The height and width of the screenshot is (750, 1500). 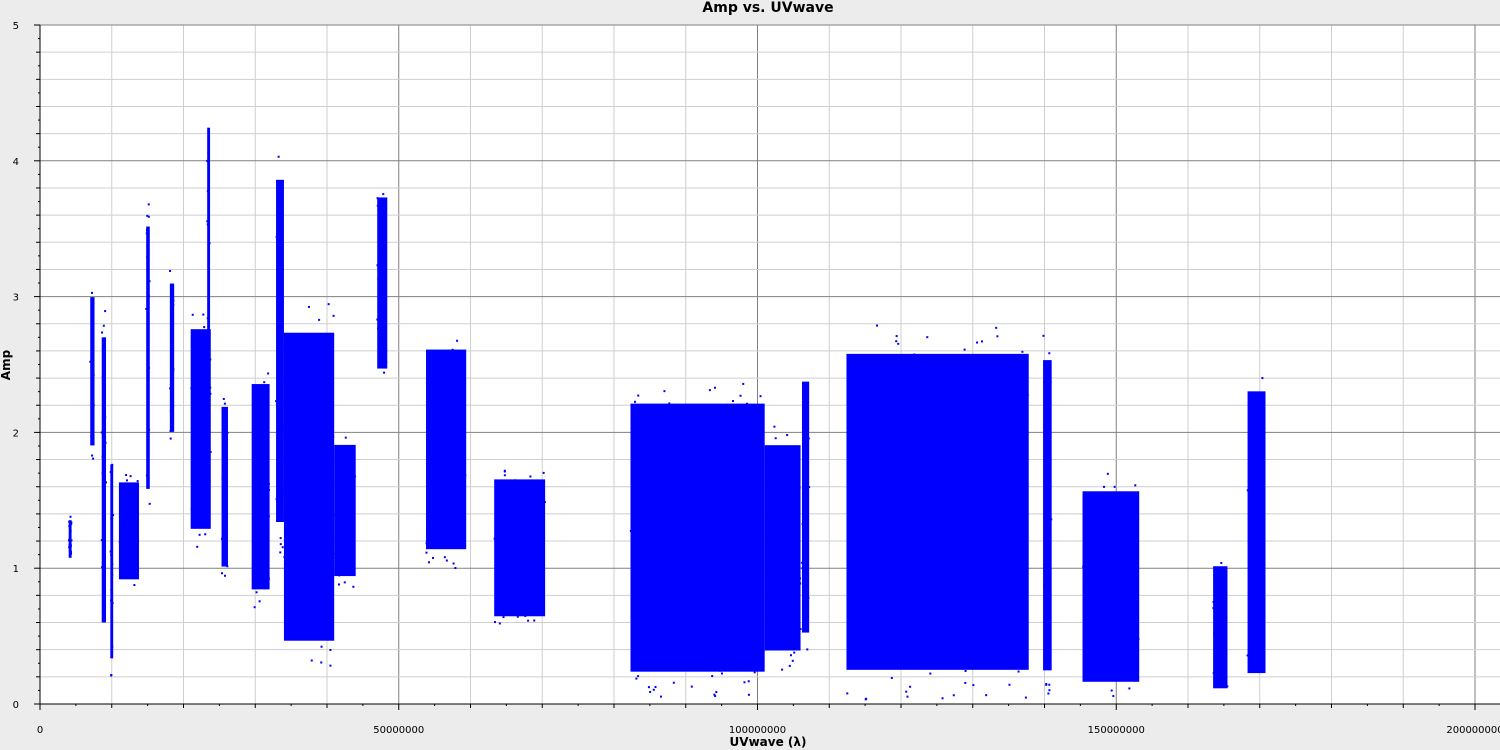 I want to click on x-axis-label: UVwave (λ), so click(x=768, y=742).